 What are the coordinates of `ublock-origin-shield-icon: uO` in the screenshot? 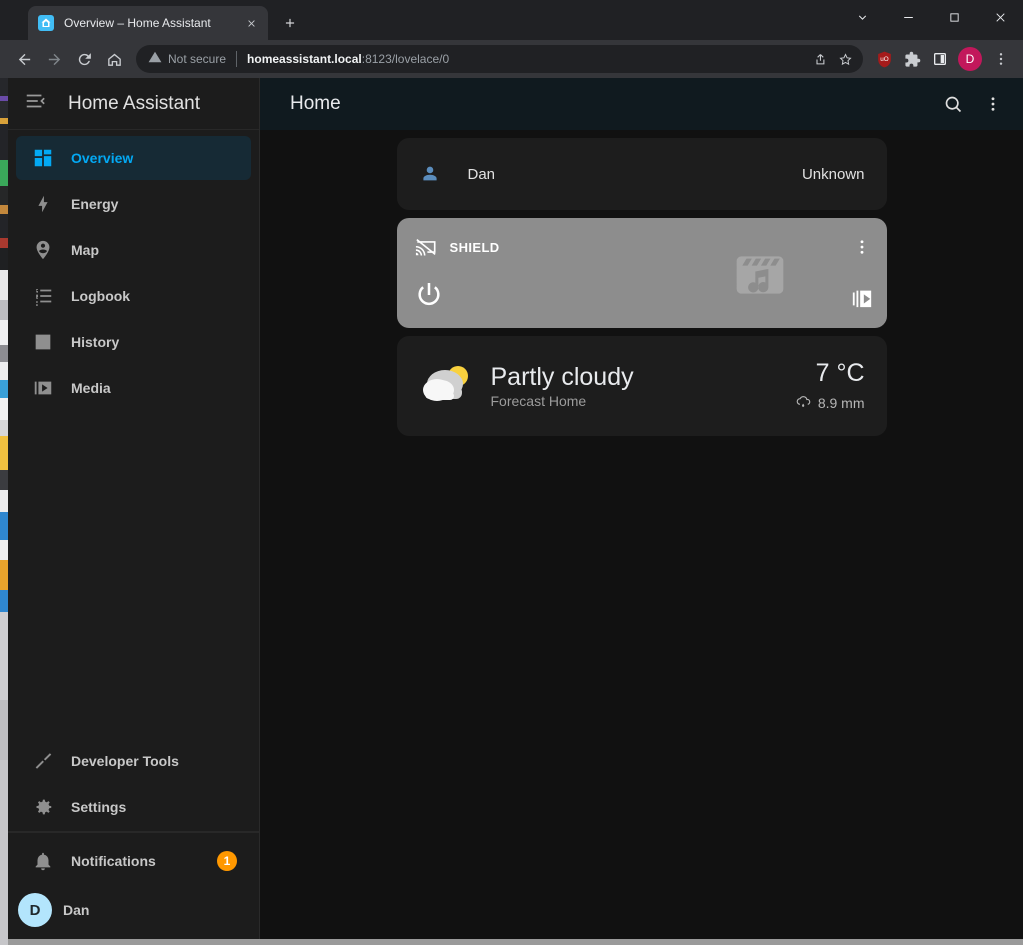 It's located at (884, 59).